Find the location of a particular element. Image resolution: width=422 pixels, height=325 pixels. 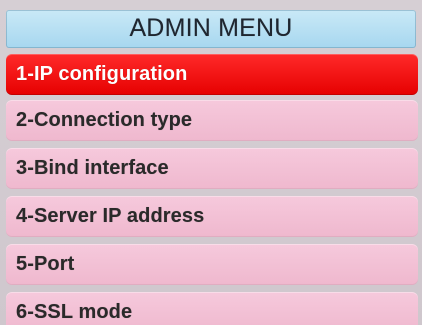

menu-header: ADMIN MENU is located at coordinates (211, 29).